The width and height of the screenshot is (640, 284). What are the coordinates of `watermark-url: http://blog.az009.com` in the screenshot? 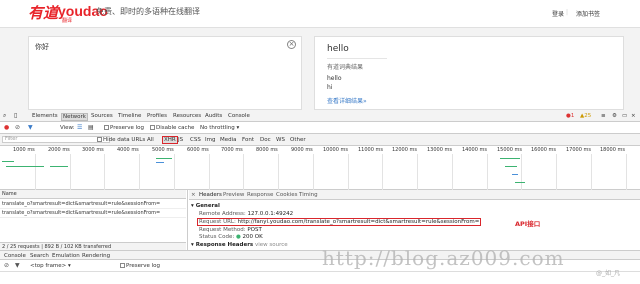 It's located at (443, 258).